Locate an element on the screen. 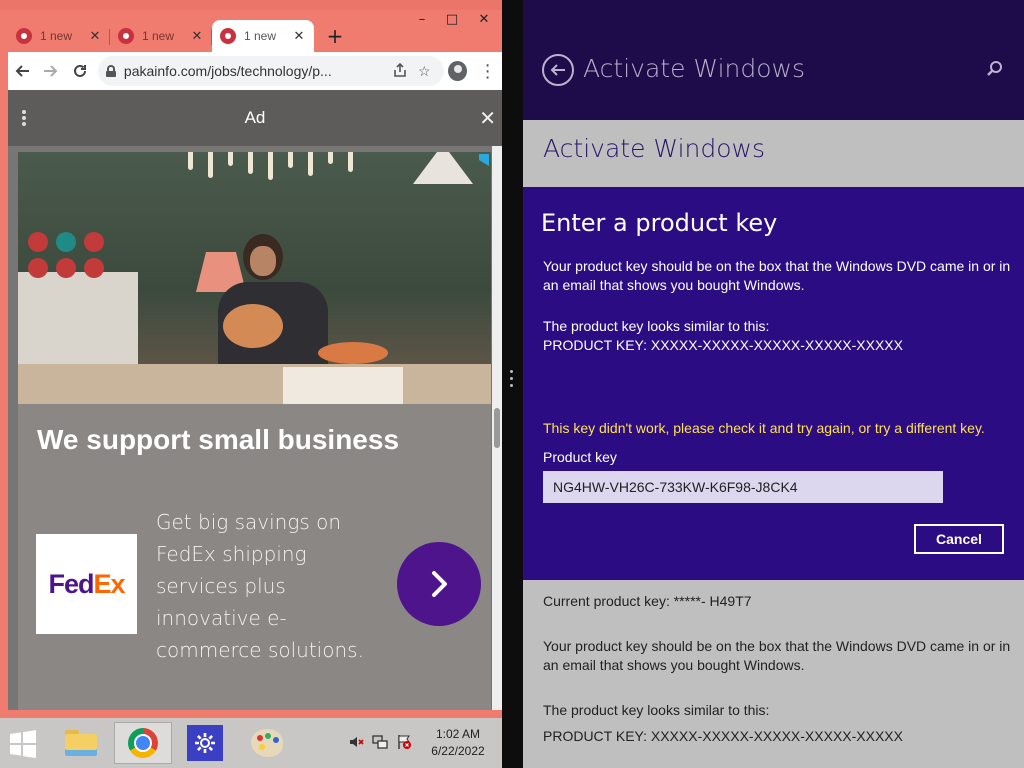 The height and width of the screenshot is (768, 1024). browser-tab-2: 1 new ✕ is located at coordinates (161, 36).